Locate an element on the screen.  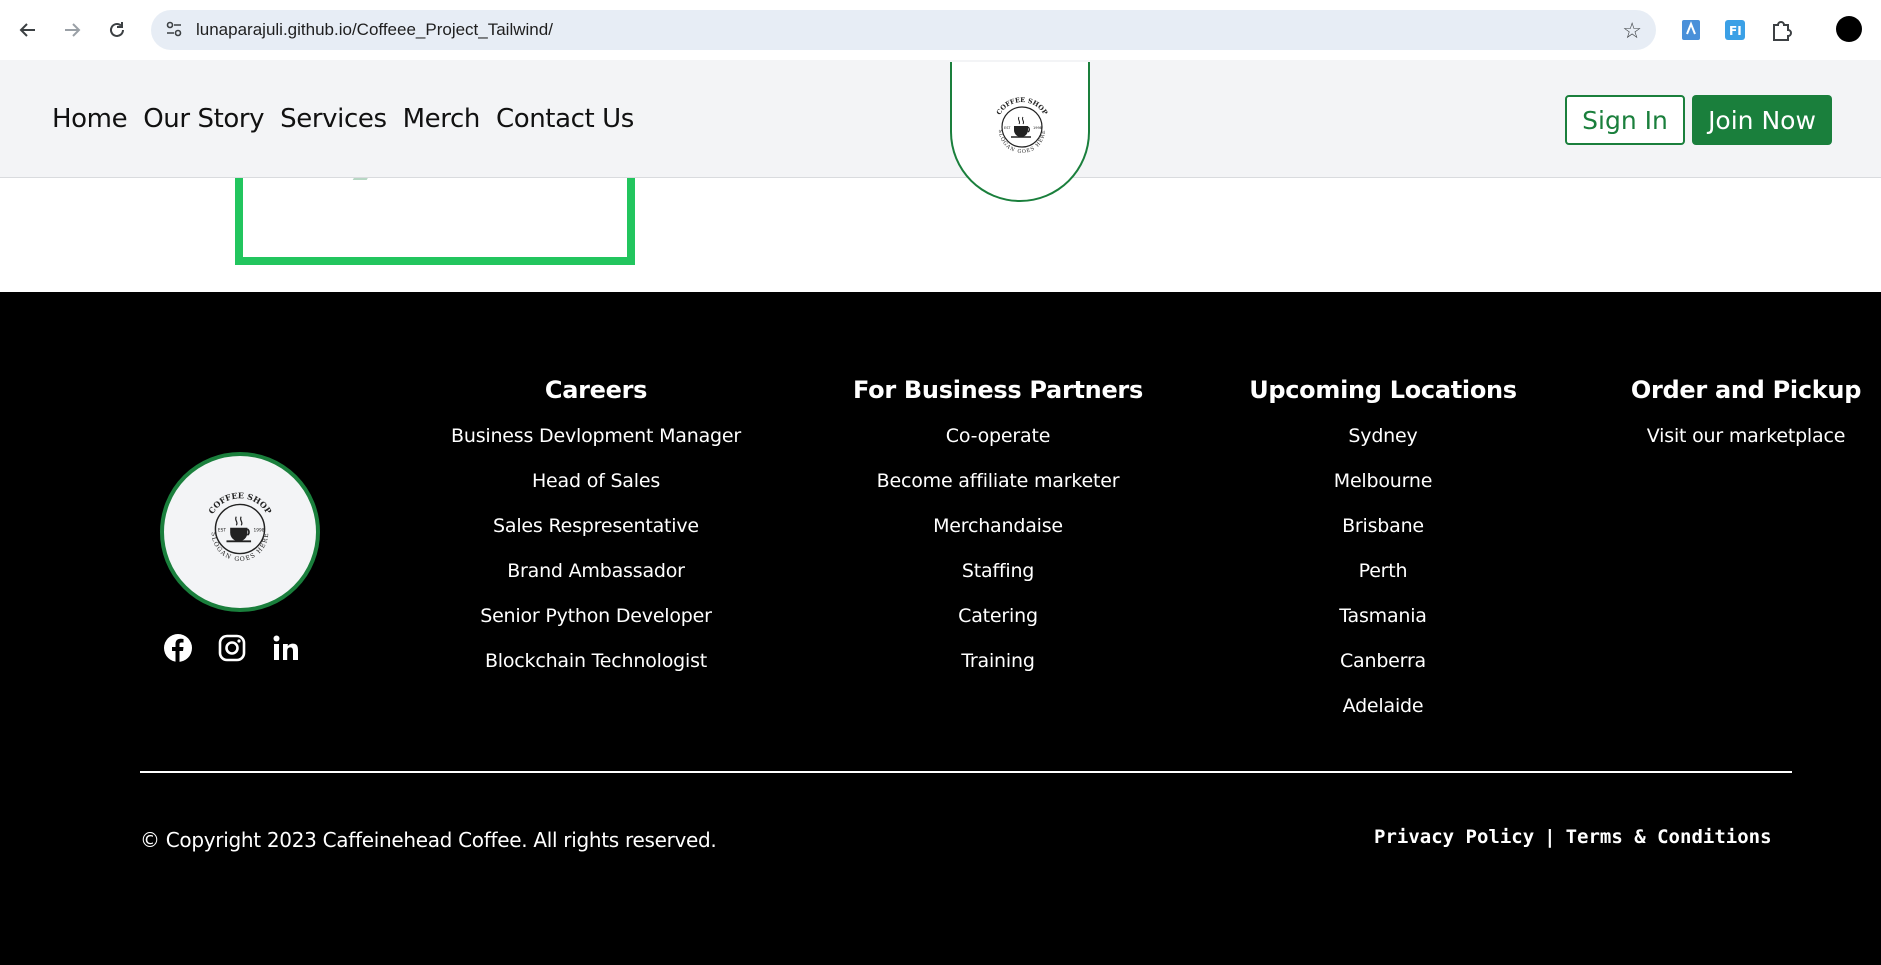
footer-link: Blockchain Technologist is located at coordinates (596, 673).